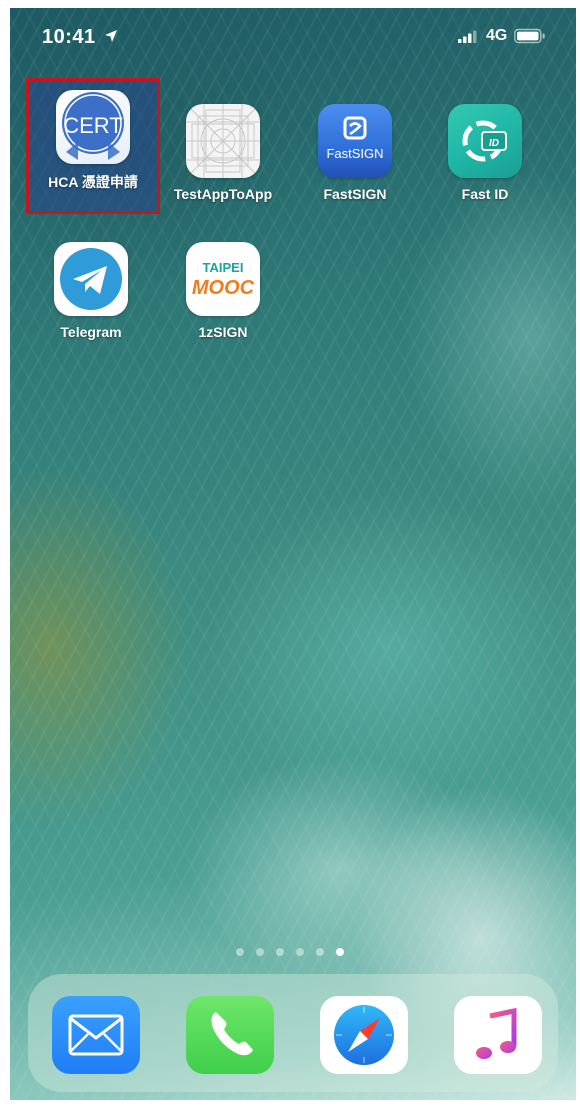 The width and height of the screenshot is (580, 1108). I want to click on fast-id-icon: ID, so click(485, 141).